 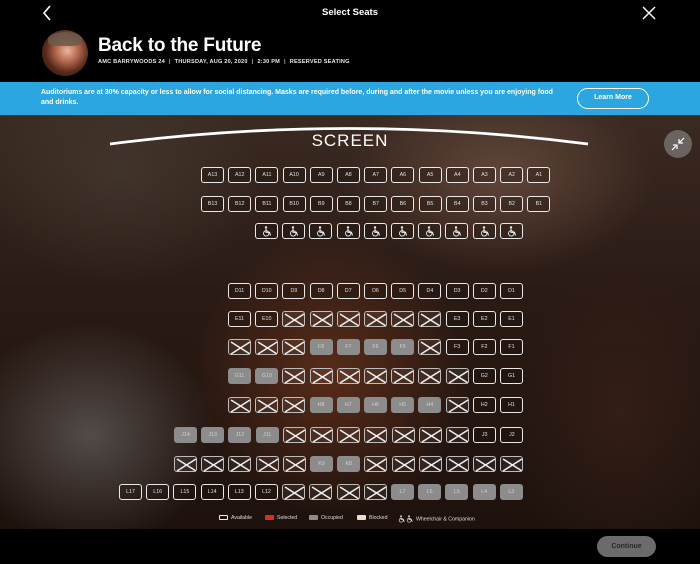 I want to click on seat-available: B13, so click(x=212, y=204).